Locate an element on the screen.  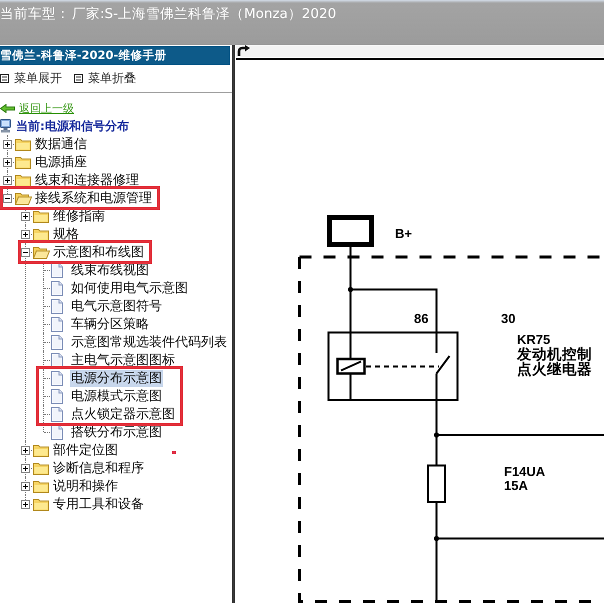
tree-item: 点火锁定器示意图 is located at coordinates (123, 414).